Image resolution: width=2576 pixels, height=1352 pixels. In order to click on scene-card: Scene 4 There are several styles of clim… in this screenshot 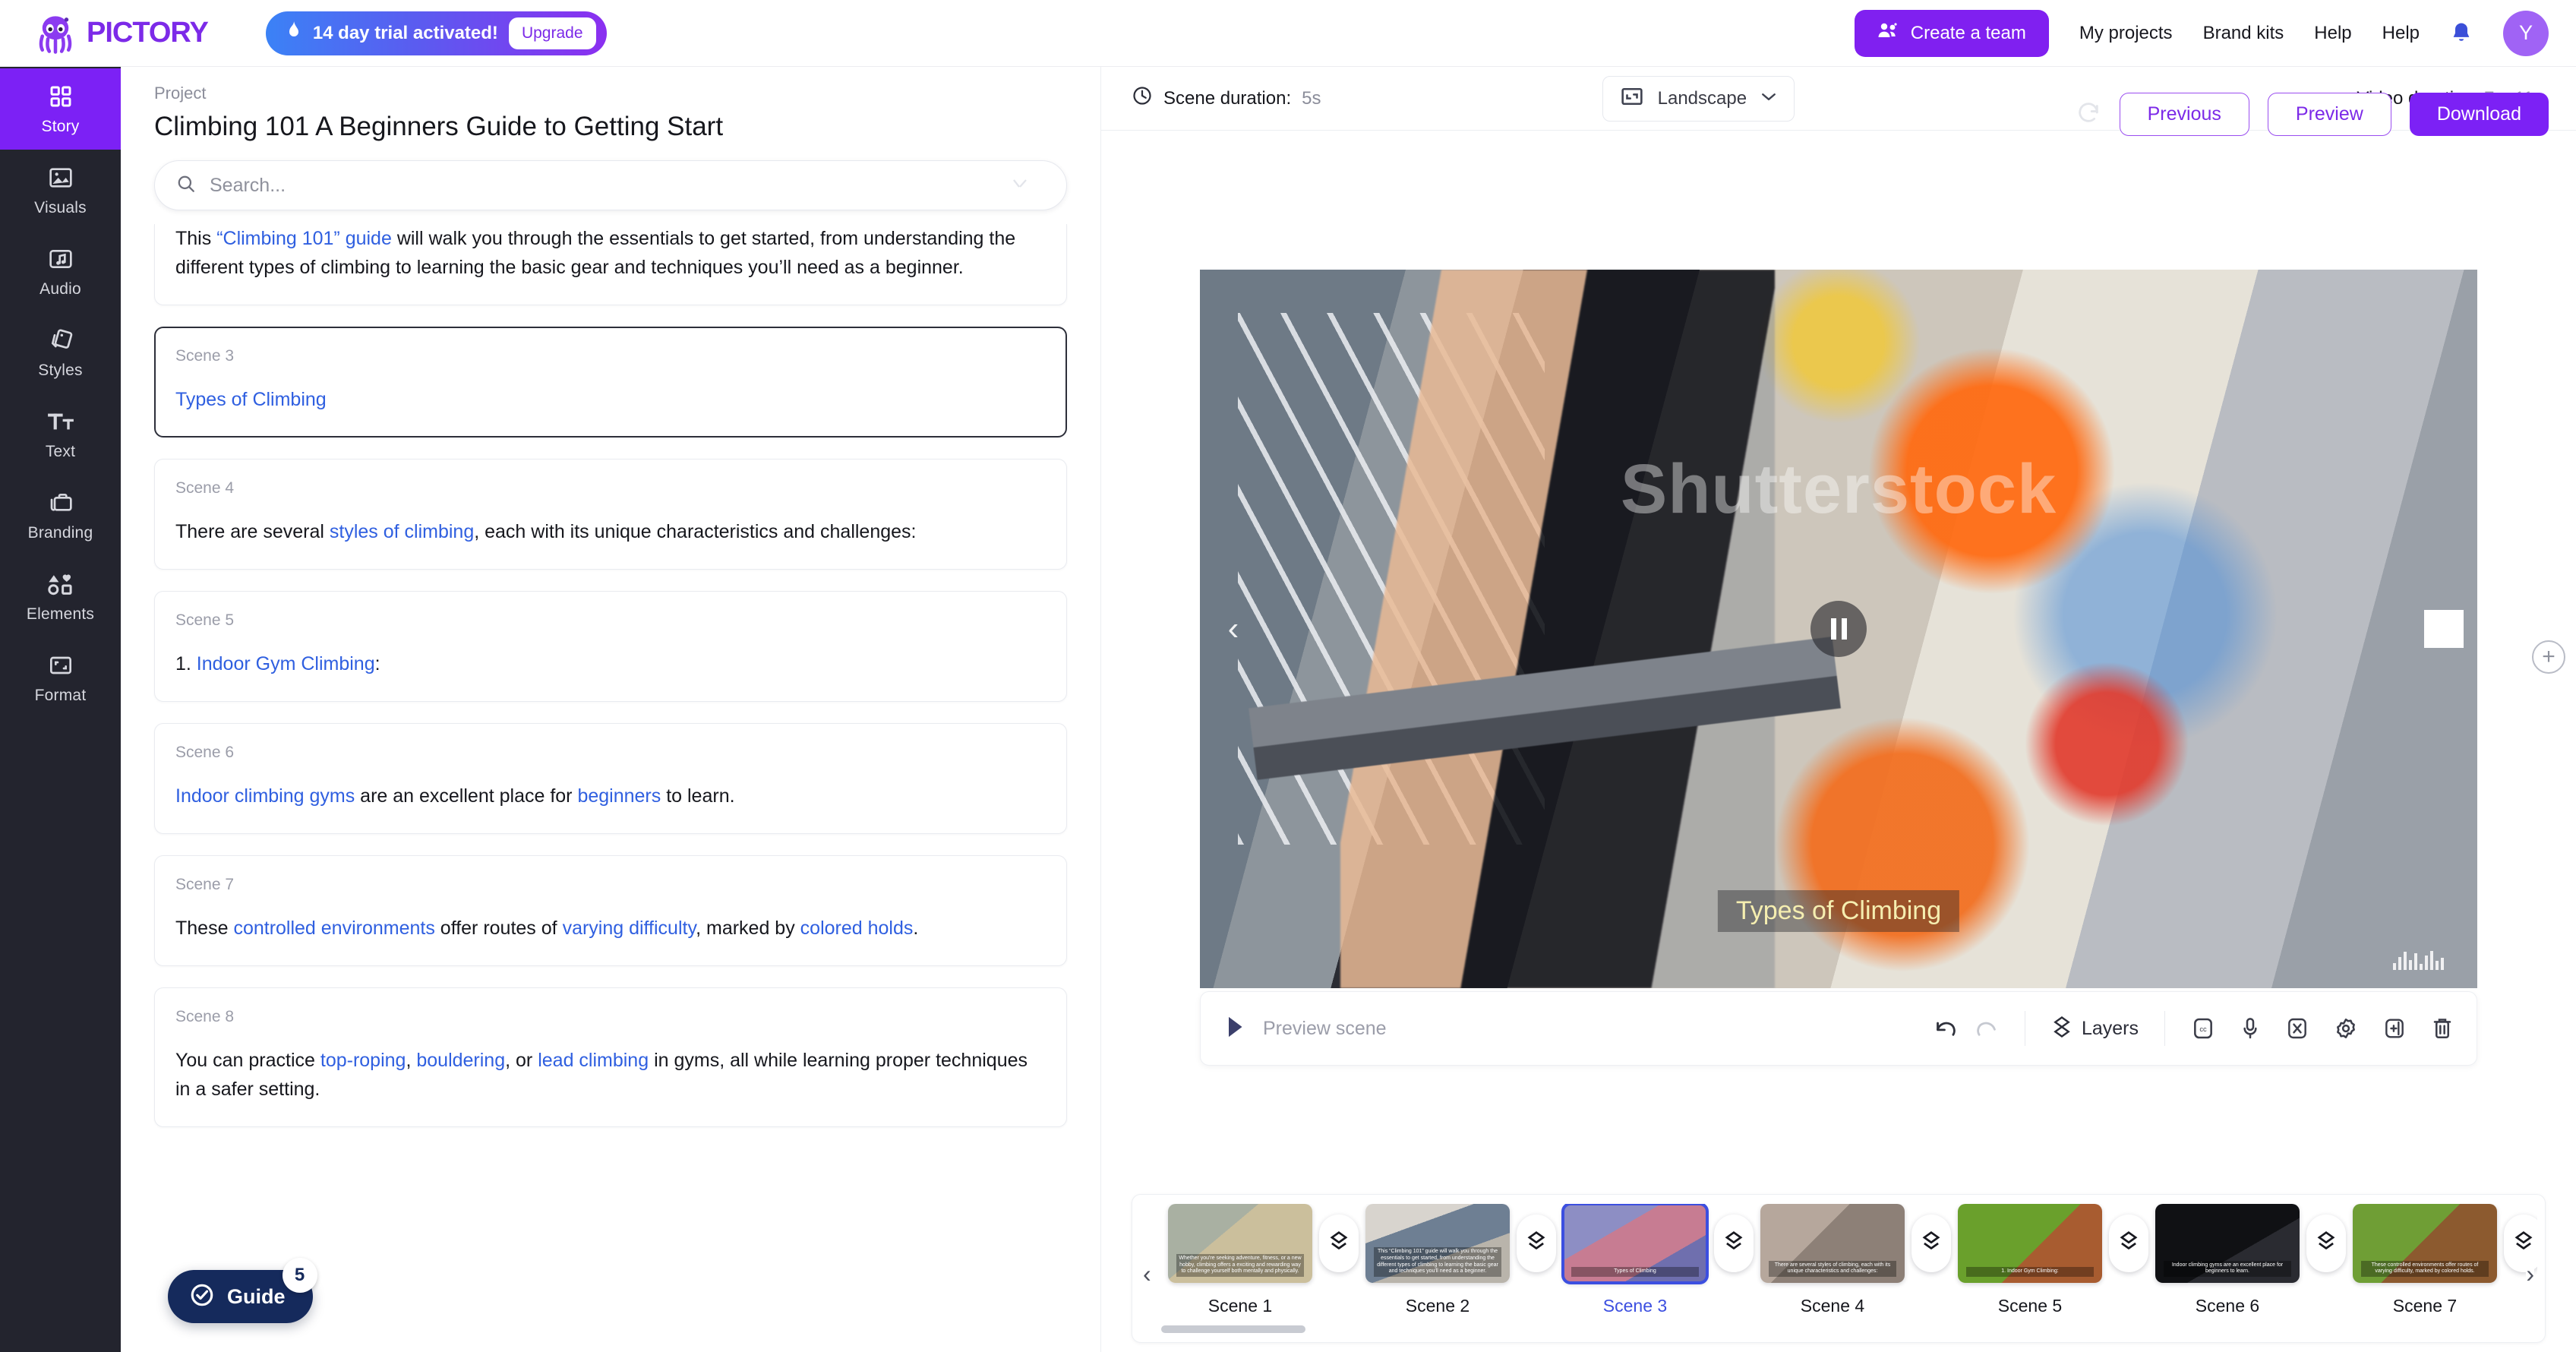, I will do `click(610, 514)`.